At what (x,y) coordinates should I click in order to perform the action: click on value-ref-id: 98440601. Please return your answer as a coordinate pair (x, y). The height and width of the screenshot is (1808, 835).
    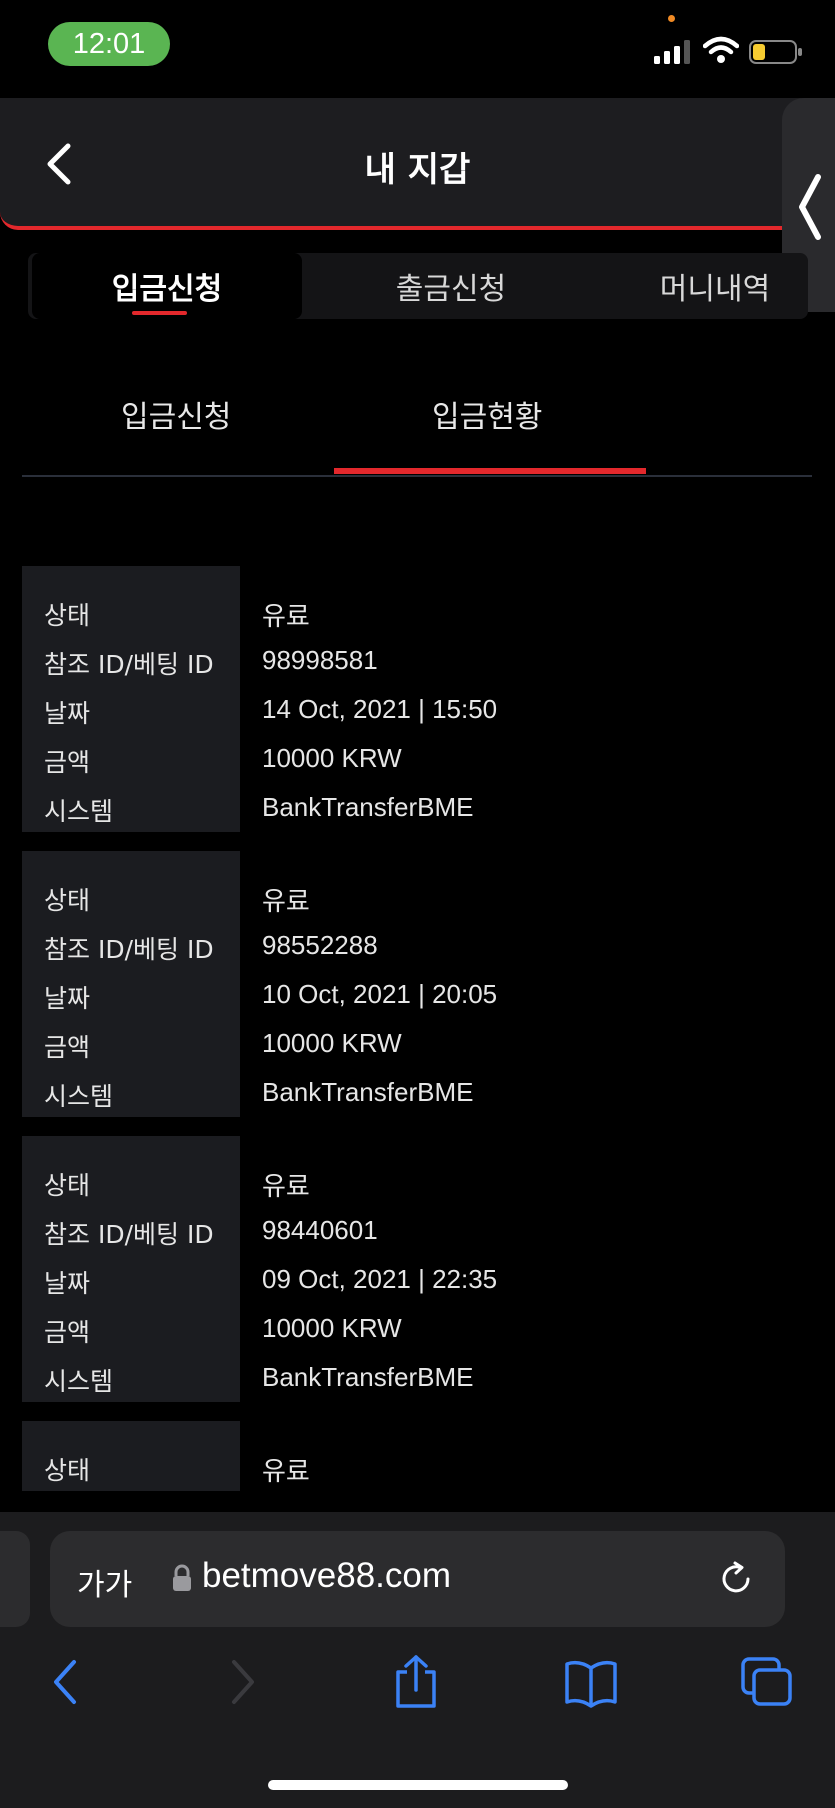
    Looking at the image, I should click on (320, 1230).